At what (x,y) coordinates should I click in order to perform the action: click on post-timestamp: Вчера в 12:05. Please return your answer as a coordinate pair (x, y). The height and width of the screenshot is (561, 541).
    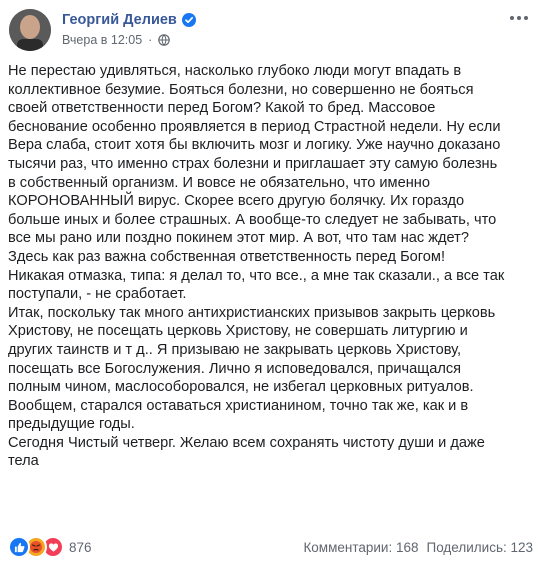
    Looking at the image, I should click on (102, 40).